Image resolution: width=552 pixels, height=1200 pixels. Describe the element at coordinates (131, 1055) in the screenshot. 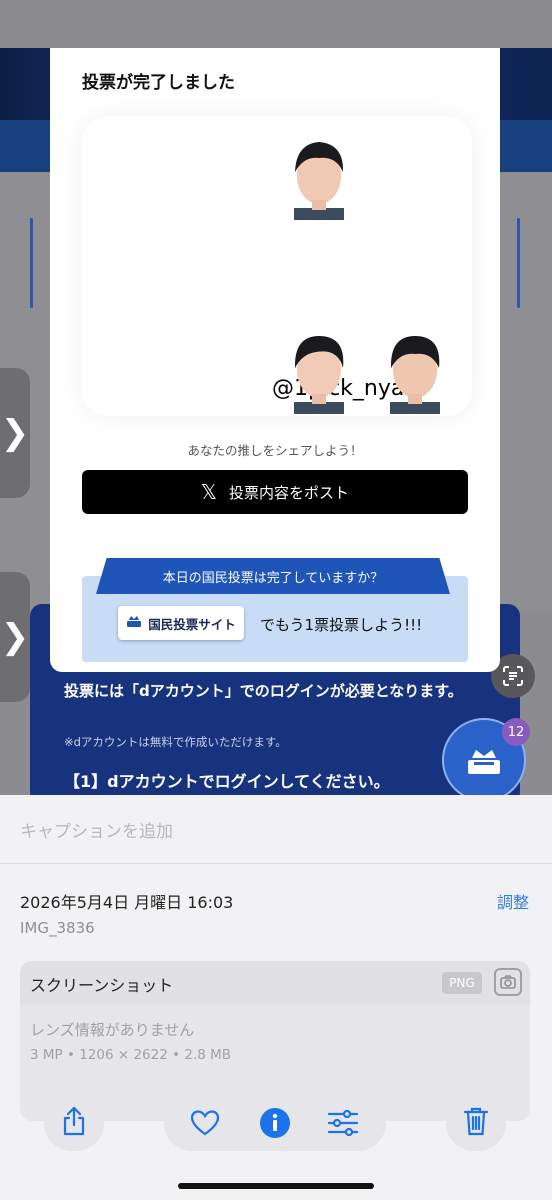

I see `image-specs: 3 MP • 1206 × 2622 • 2.8 MB` at that location.